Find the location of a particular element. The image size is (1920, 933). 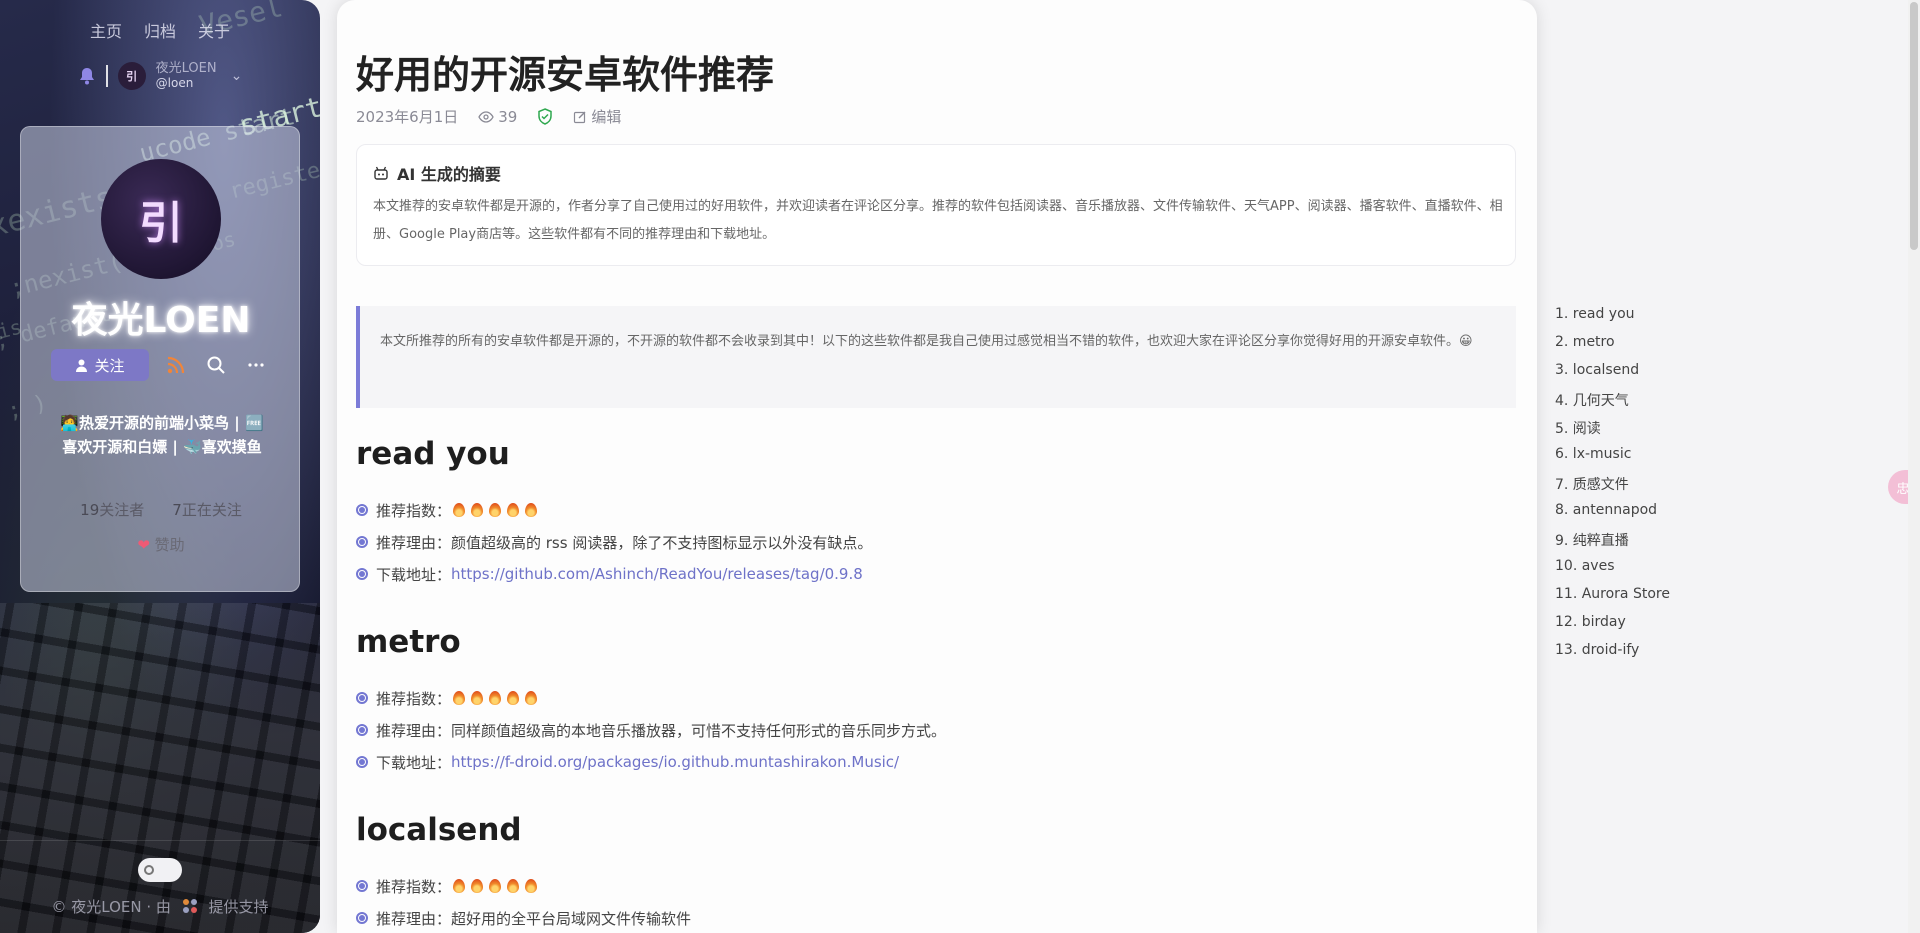

eye-icon is located at coordinates (486, 116).